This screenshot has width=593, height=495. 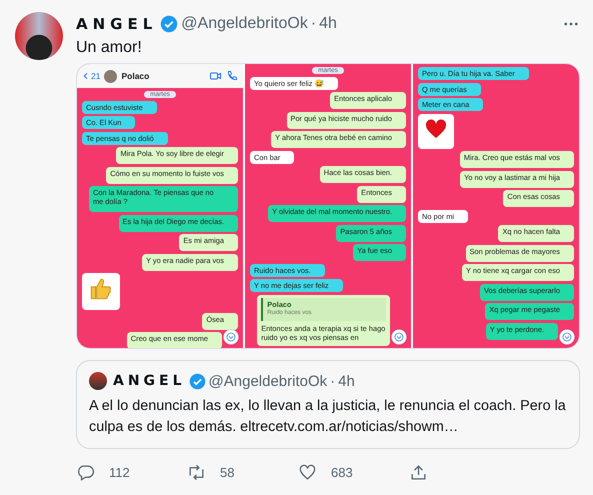 What do you see at coordinates (135, 76) in the screenshot?
I see `contact-name: Polaco` at bounding box center [135, 76].